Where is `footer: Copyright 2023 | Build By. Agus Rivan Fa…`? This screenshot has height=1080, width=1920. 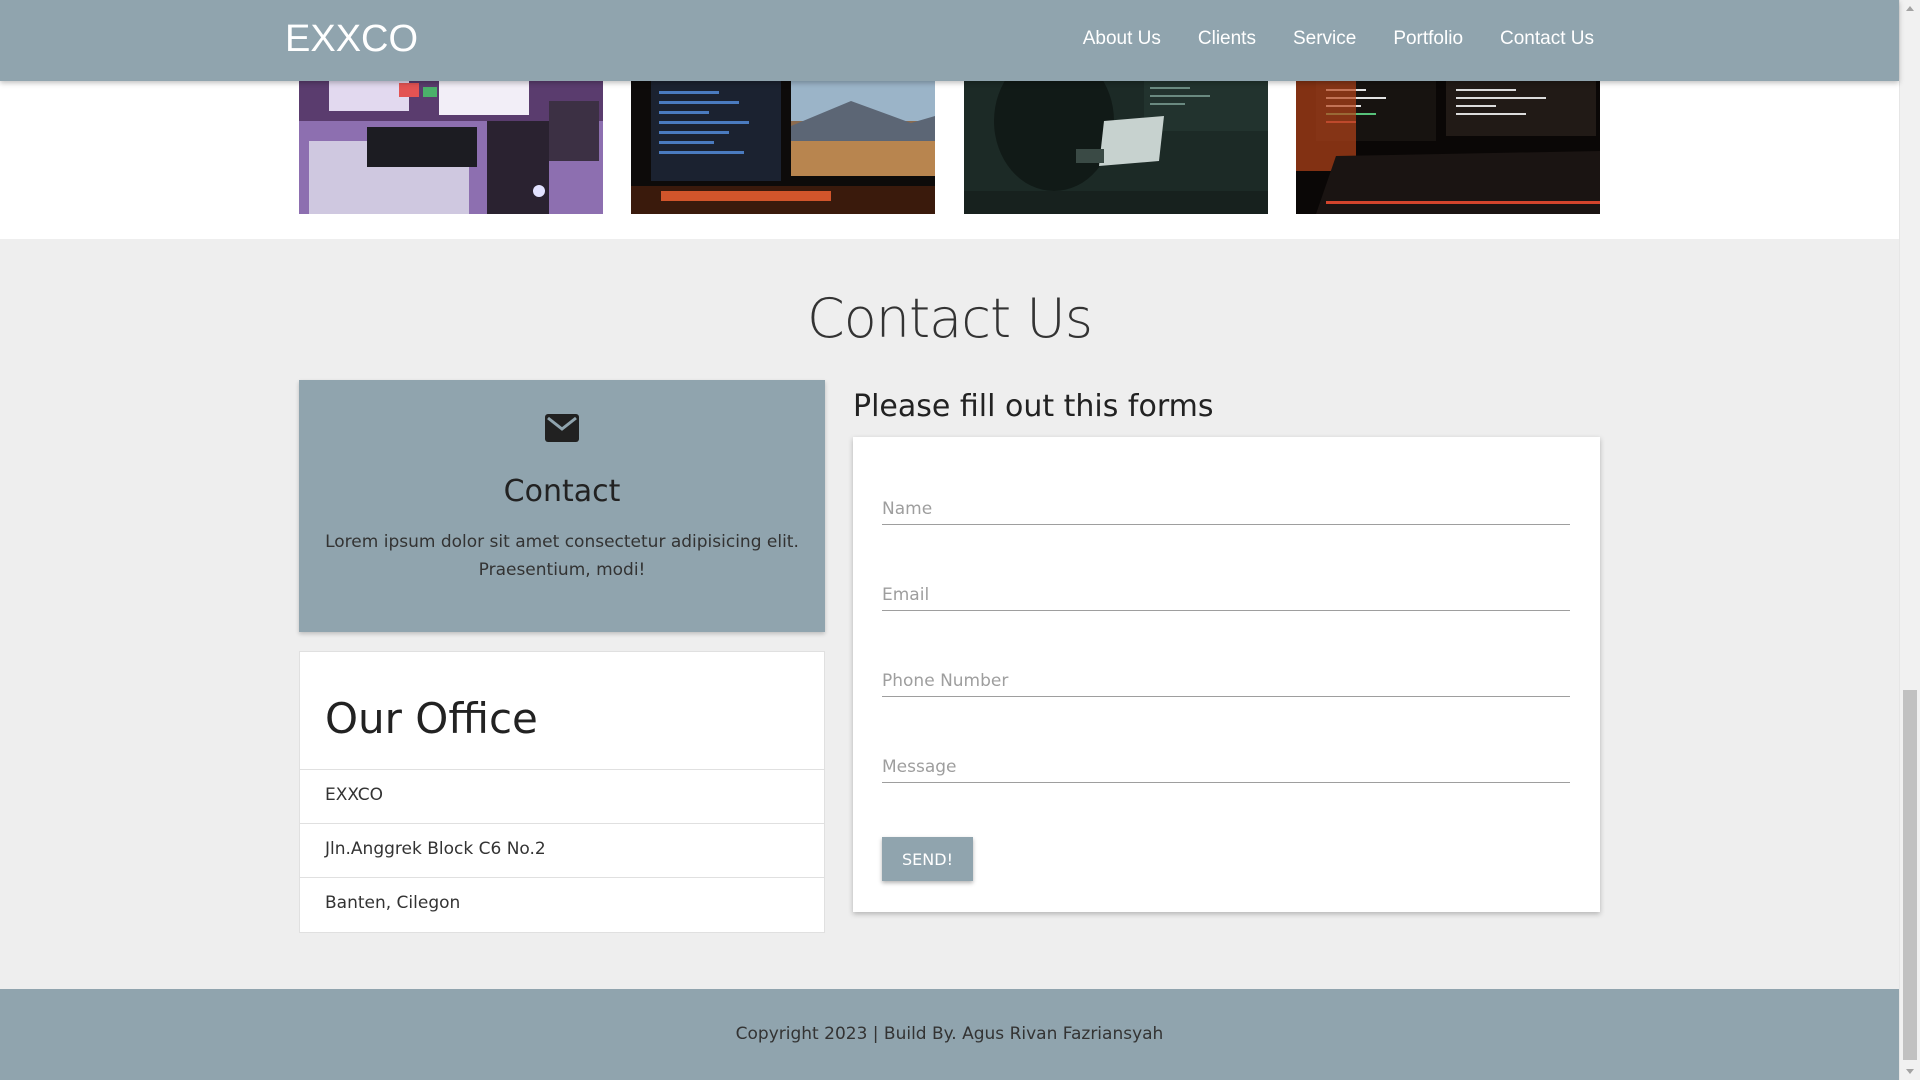
footer: Copyright 2023 | Build By. Agus Rivan Fa… is located at coordinates (949, 1034).